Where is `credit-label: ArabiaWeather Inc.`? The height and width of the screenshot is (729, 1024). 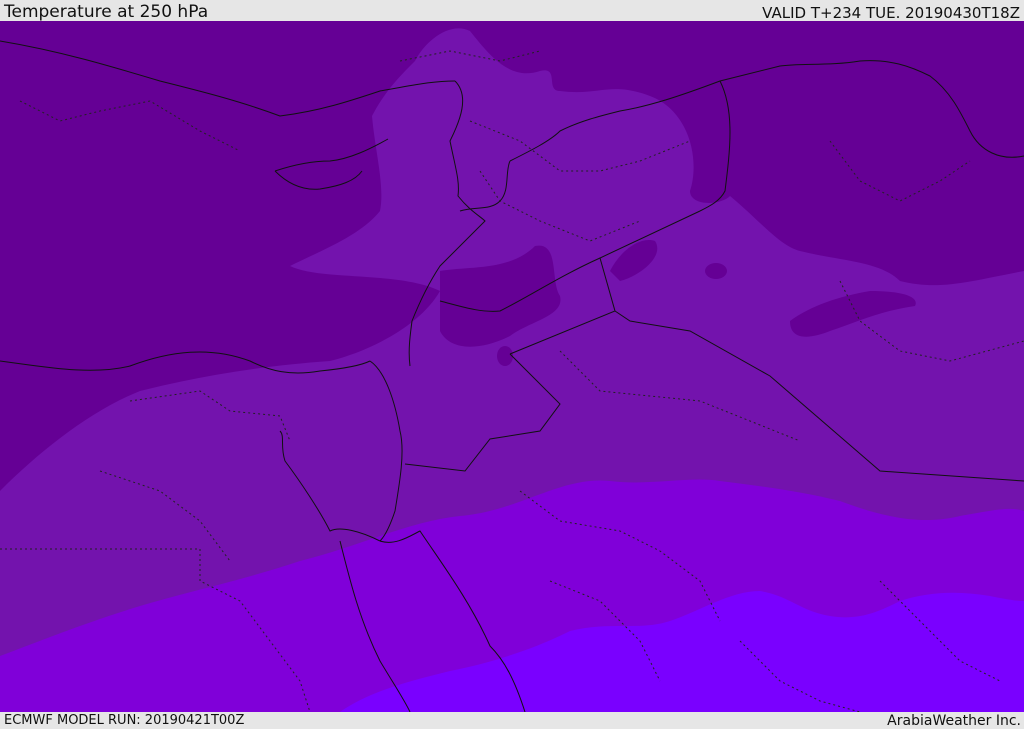
credit-label: ArabiaWeather Inc. is located at coordinates (954, 721).